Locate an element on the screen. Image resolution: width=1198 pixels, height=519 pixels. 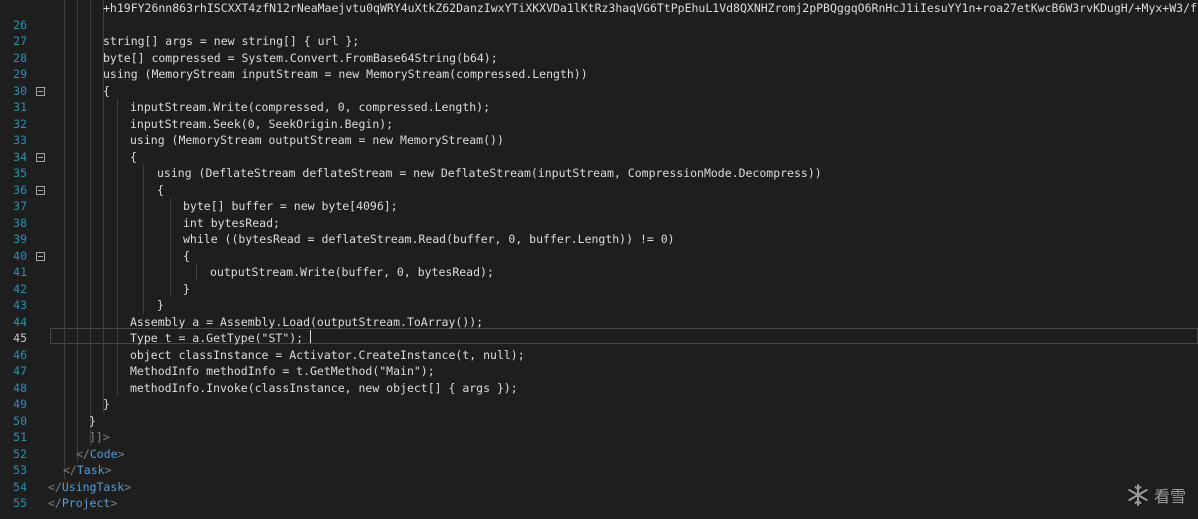
code-line: 26 is located at coordinates (599, 24).